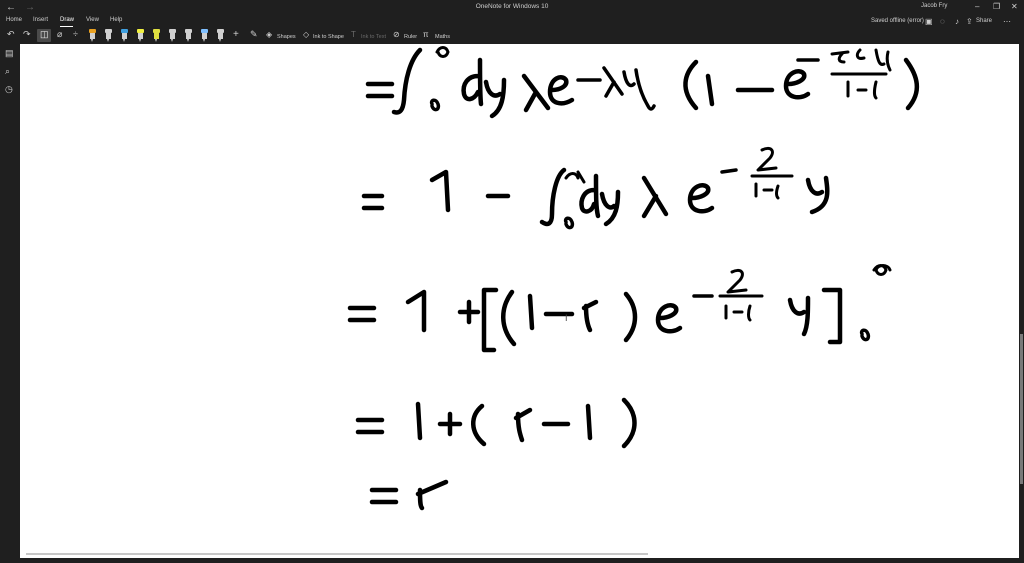 This screenshot has height=563, width=1024. I want to click on maximize-icon: ❐, so click(996, 6).